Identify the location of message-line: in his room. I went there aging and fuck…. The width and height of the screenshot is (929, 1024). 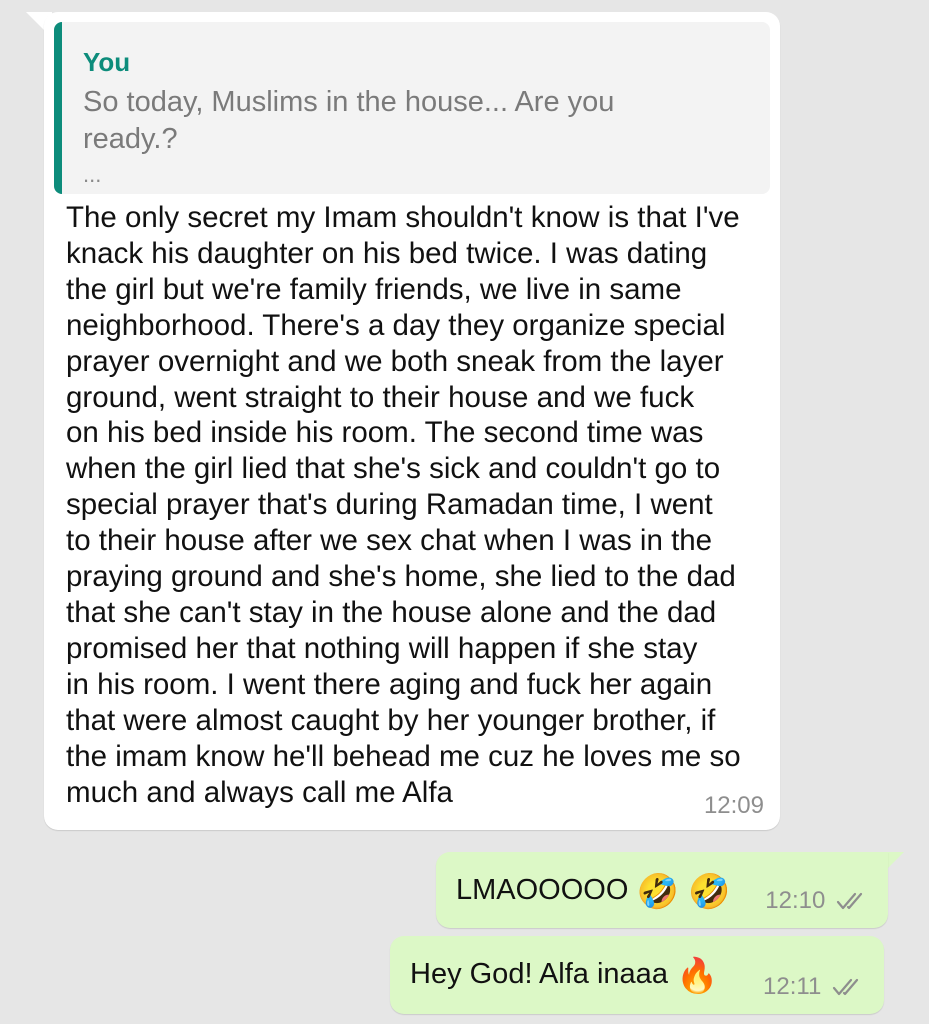
(389, 684).